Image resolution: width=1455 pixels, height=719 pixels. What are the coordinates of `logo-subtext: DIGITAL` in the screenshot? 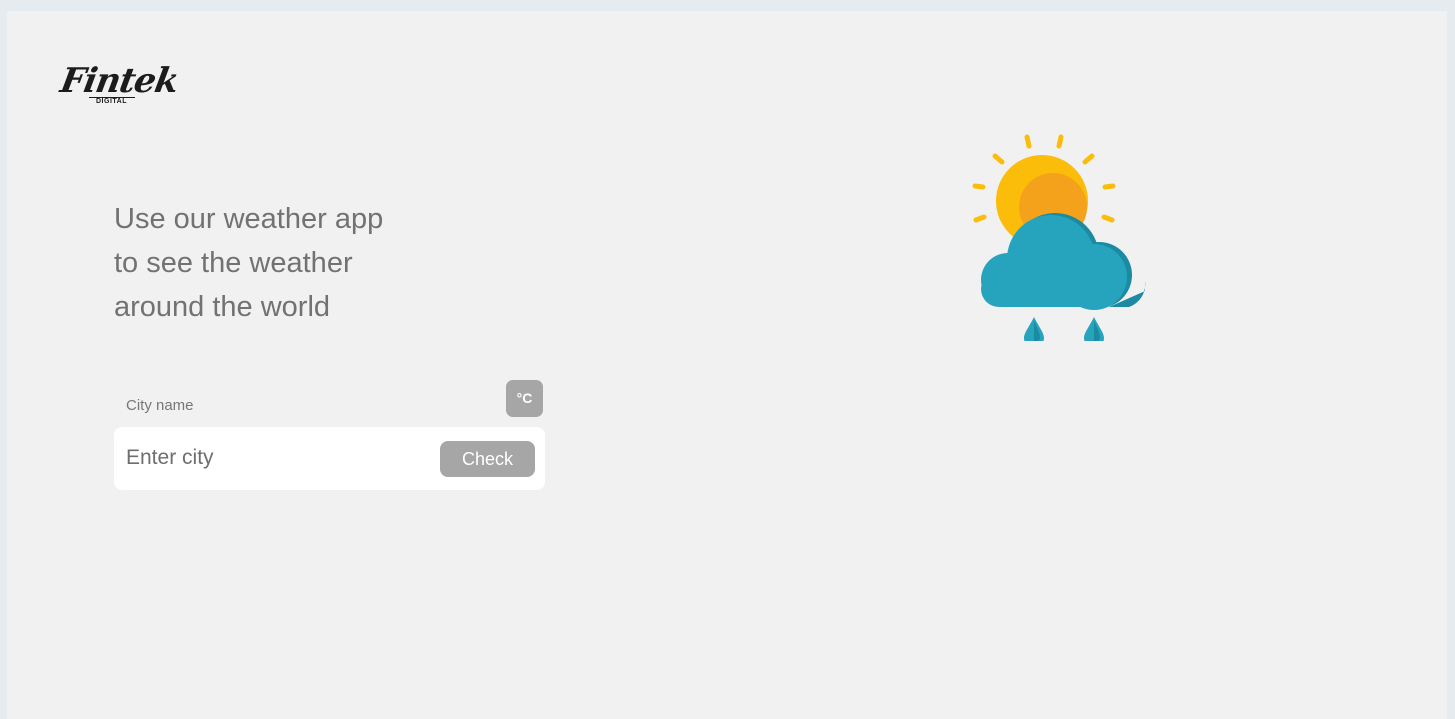 It's located at (111, 101).